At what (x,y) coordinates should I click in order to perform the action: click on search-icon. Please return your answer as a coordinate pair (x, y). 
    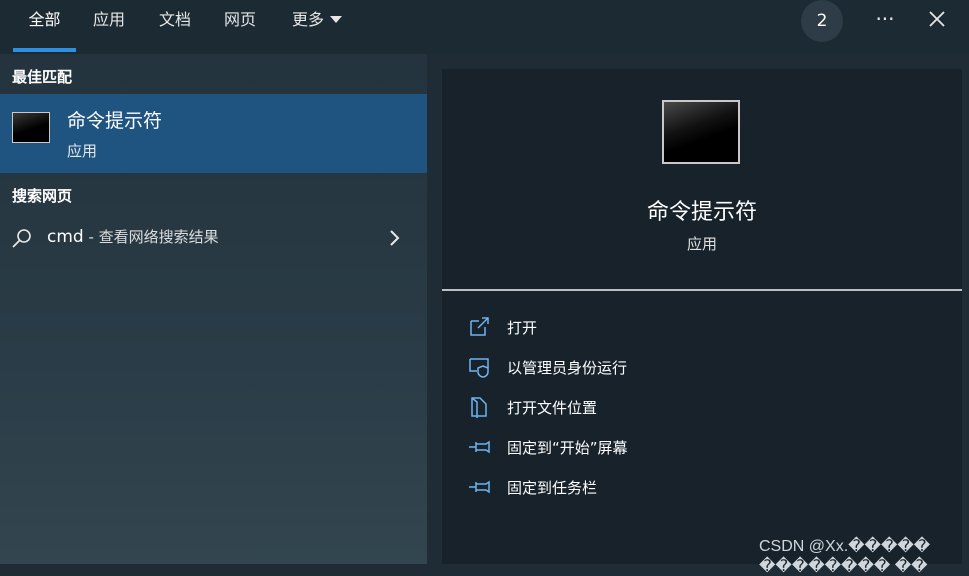
    Looking at the image, I should click on (21, 238).